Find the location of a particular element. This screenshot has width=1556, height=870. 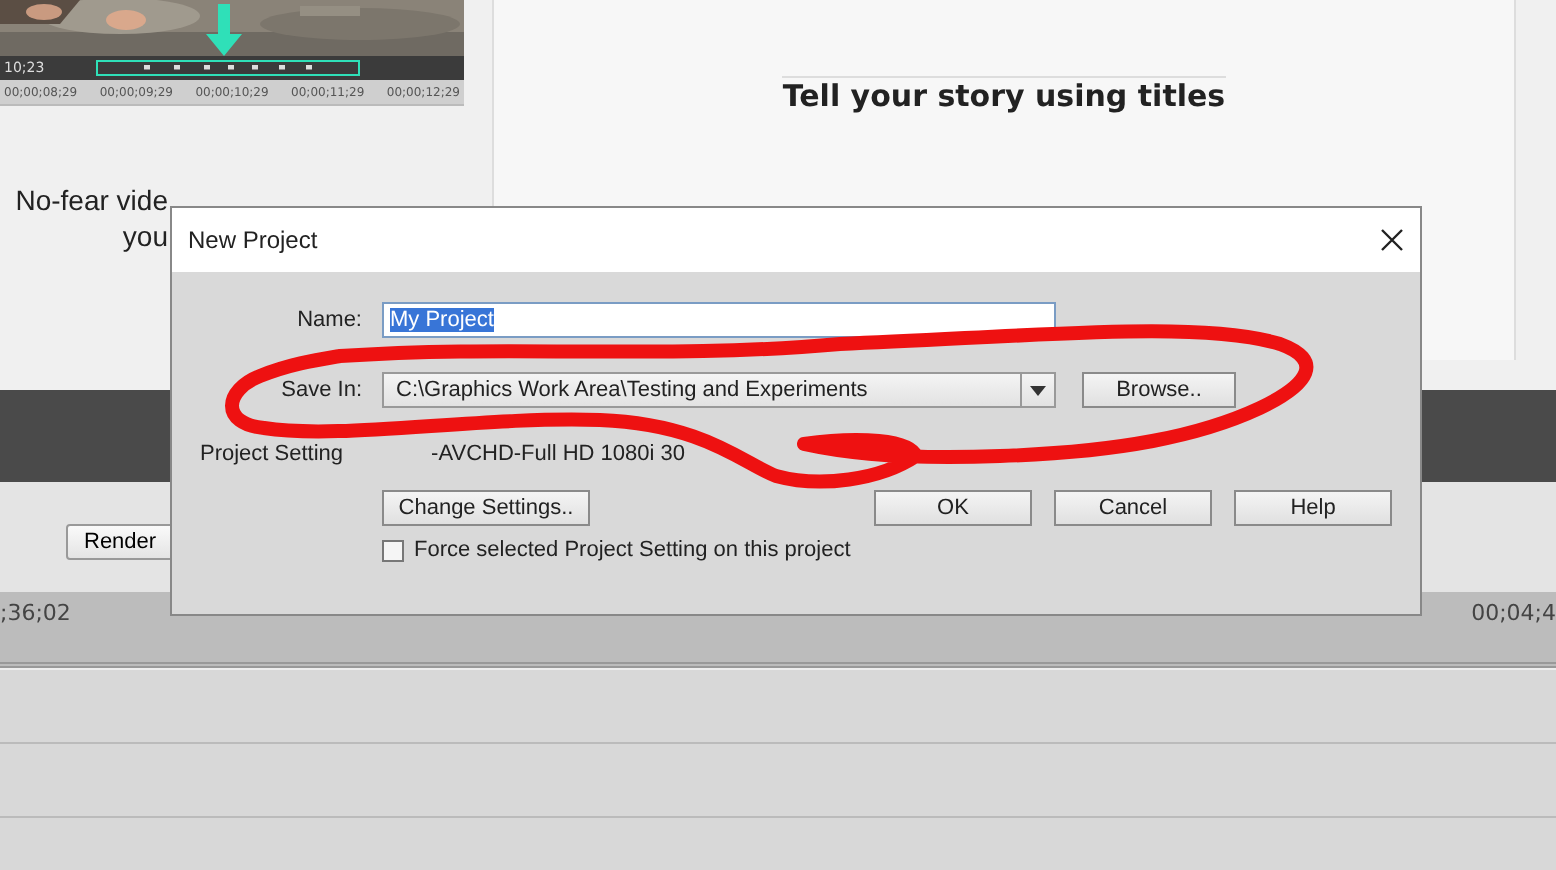

ok-button: OK is located at coordinates (953, 508).